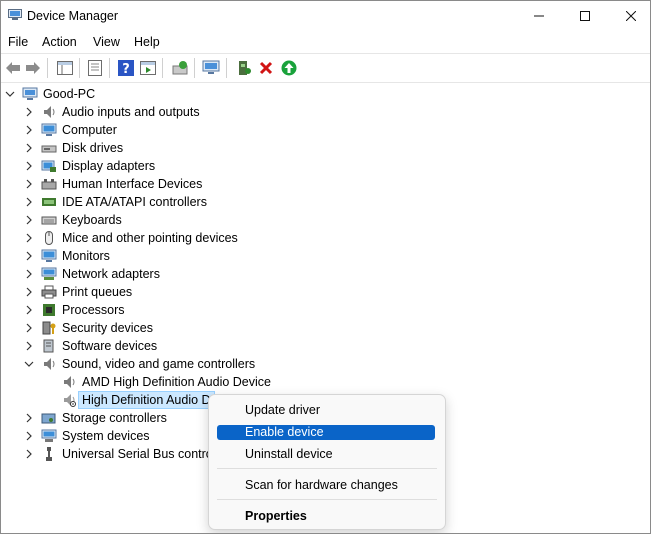 This screenshot has width=651, height=534. I want to click on update-icon, so click(289, 68).